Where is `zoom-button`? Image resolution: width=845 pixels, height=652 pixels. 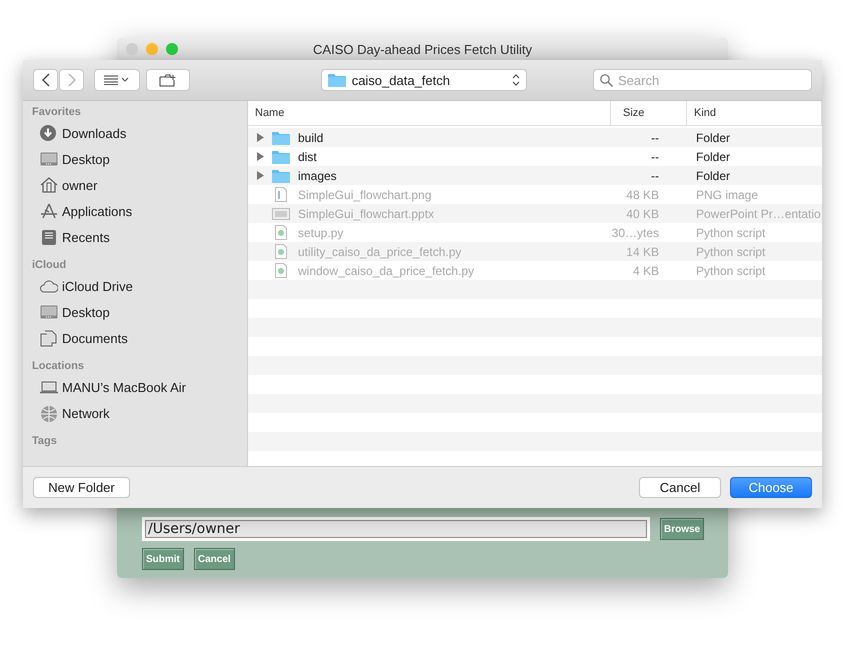 zoom-button is located at coordinates (172, 49).